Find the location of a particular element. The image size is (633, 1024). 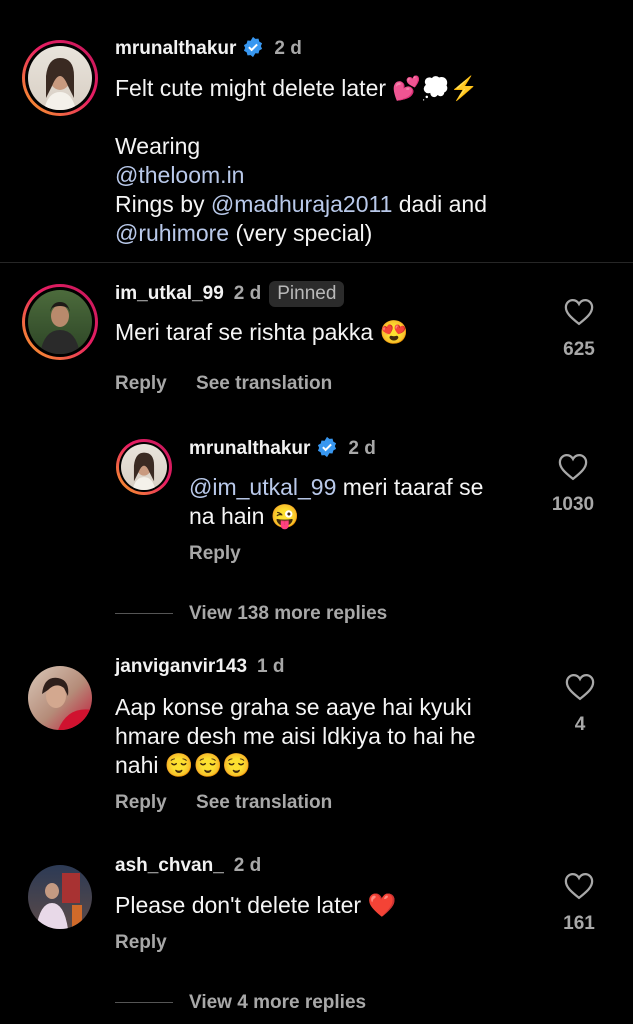

reply-username: mrunalthakur is located at coordinates (249, 448).